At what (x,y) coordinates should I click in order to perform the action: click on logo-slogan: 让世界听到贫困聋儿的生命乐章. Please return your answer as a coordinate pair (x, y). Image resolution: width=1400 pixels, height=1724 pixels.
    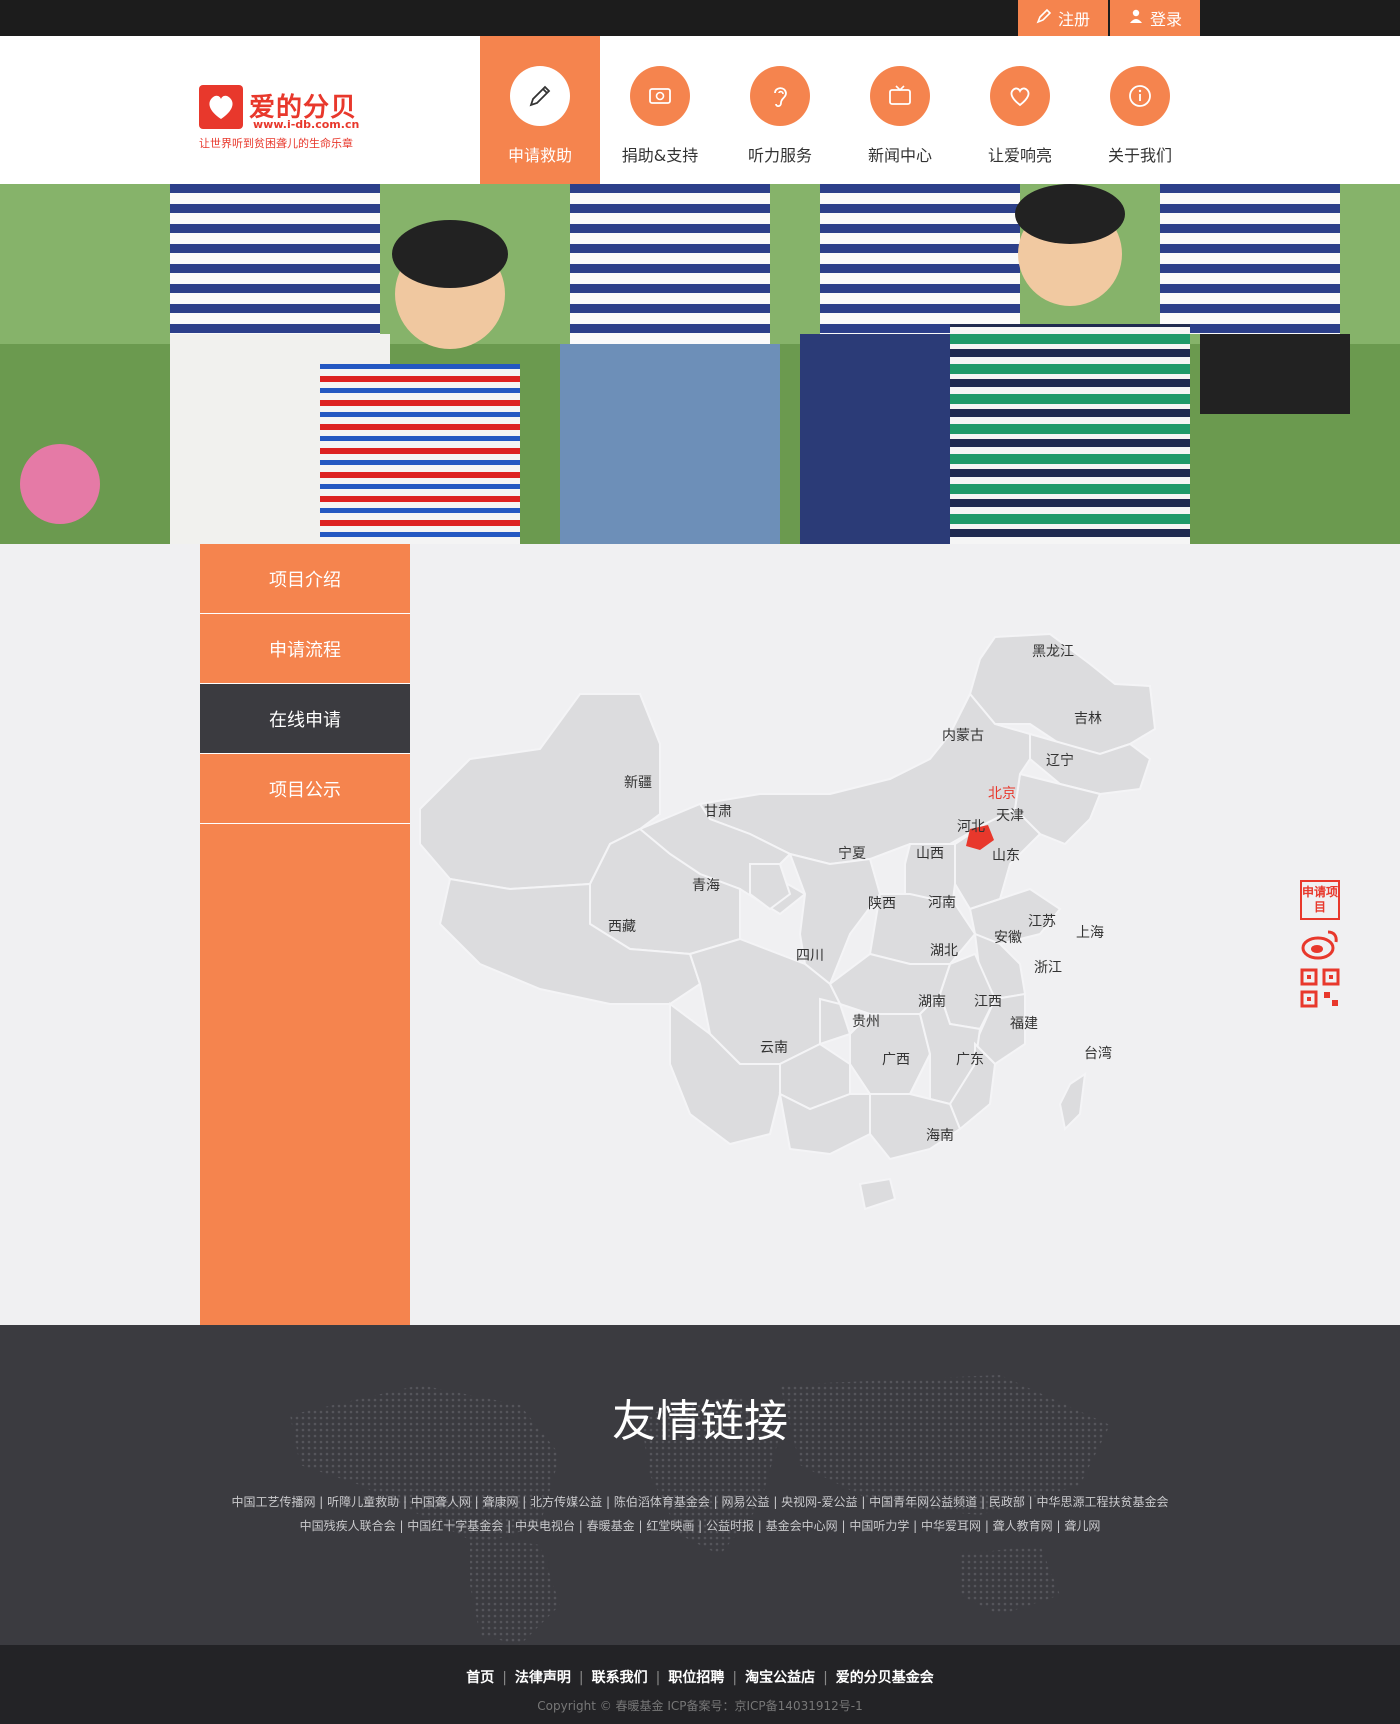
    Looking at the image, I should click on (276, 143).